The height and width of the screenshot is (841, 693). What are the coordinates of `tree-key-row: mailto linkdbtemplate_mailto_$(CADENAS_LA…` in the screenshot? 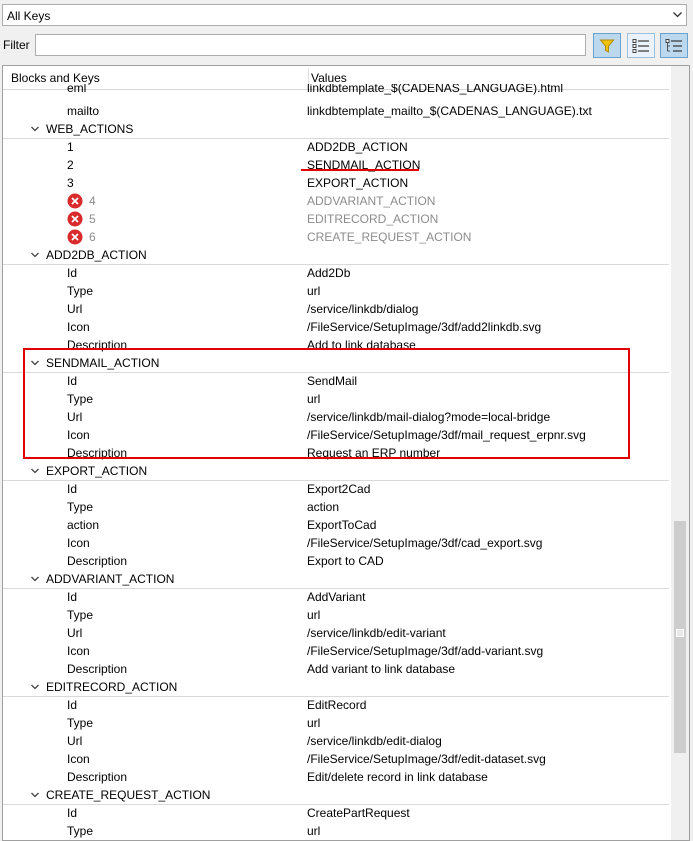 It's located at (336, 111).